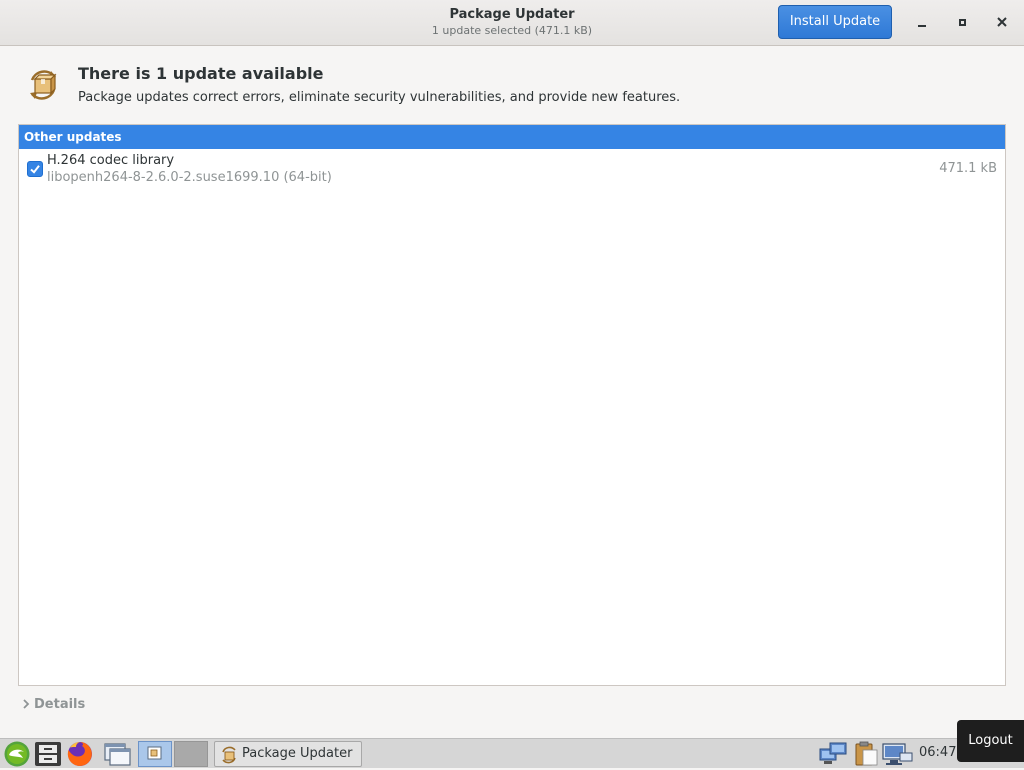 Image resolution: width=1024 pixels, height=770 pixels. Describe the element at coordinates (512, 753) in the screenshot. I see `taskbar: Package Updater 06:47` at that location.